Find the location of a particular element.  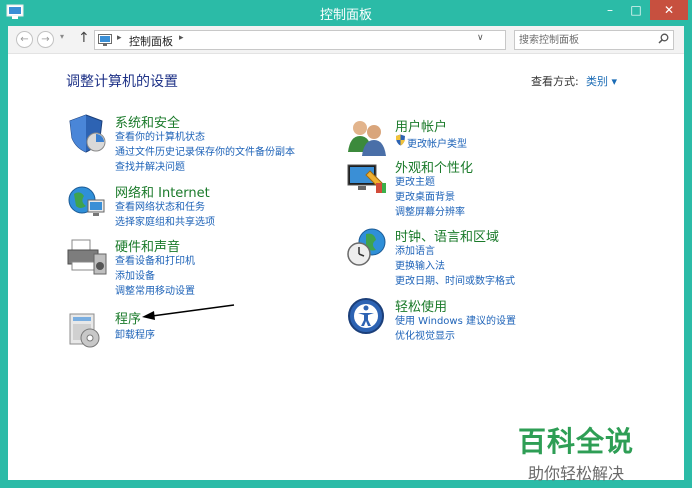

up-button: ↑ is located at coordinates (84, 38).